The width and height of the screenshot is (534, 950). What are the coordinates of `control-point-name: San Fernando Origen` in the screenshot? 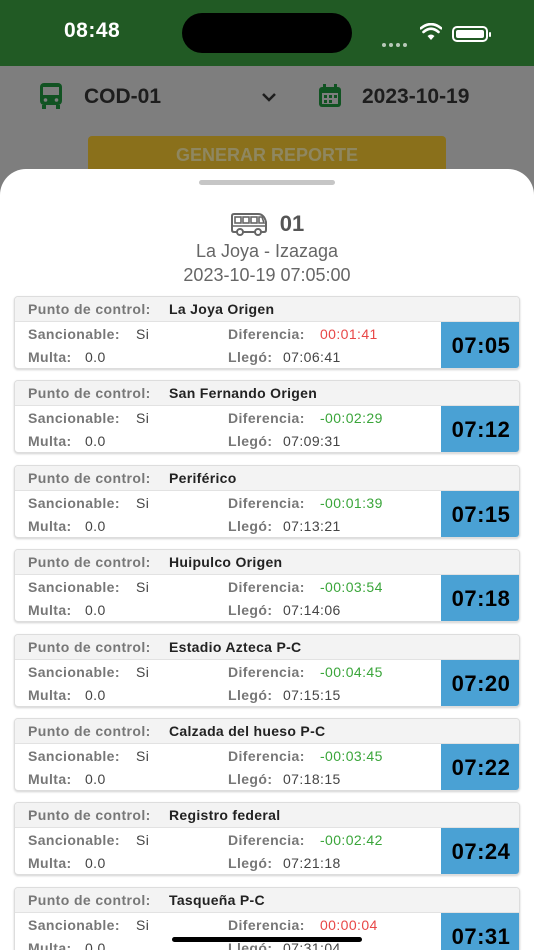 It's located at (243, 393).